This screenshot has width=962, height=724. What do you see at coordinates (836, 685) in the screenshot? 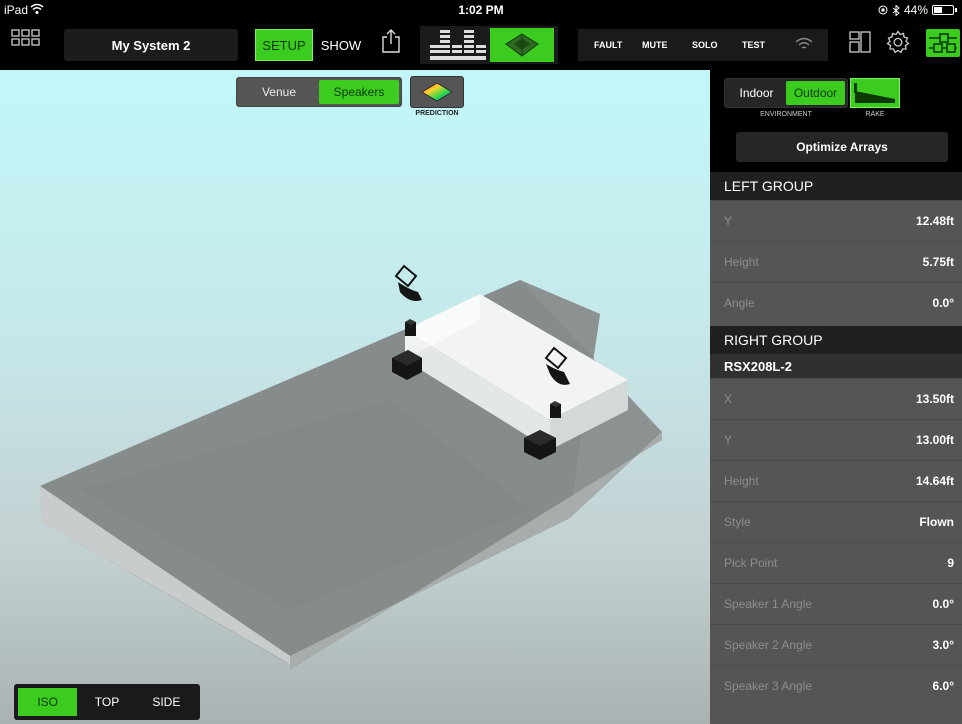
I see `right-speaker3-angle-row: Speaker 3 Angle 6.0°` at bounding box center [836, 685].